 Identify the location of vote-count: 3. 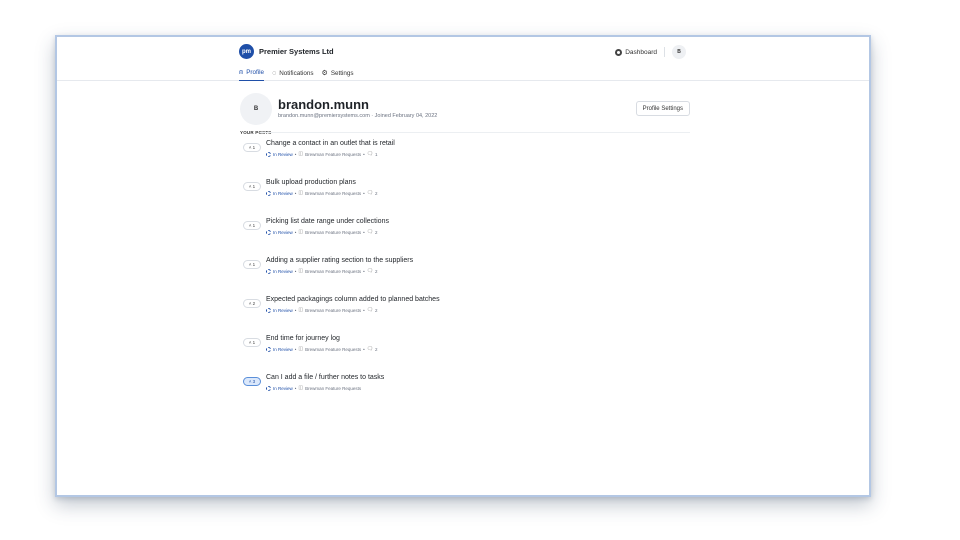
(254, 381).